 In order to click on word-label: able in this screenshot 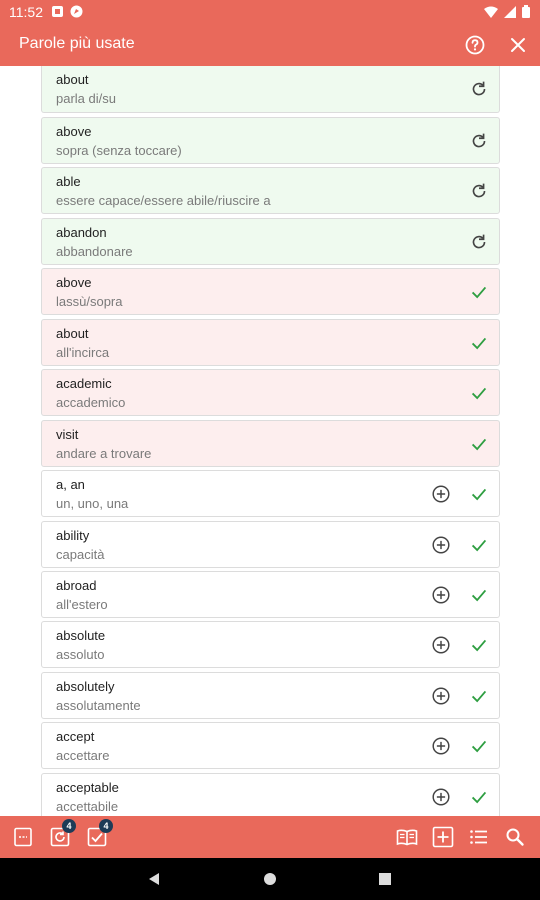, I will do `click(68, 181)`.